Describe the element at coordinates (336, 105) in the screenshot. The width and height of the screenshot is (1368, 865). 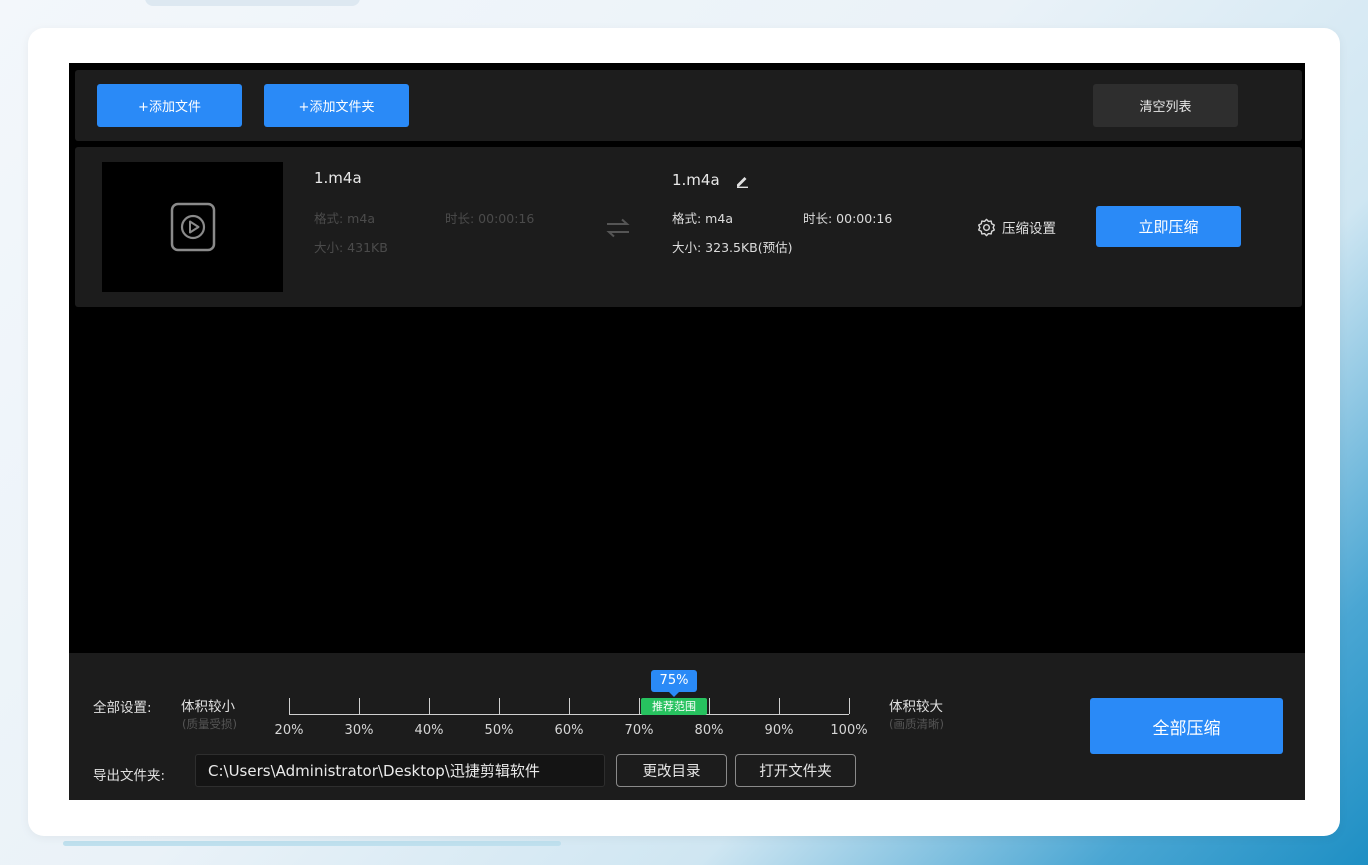
I see `add-folder-button: +添加文件夹` at that location.